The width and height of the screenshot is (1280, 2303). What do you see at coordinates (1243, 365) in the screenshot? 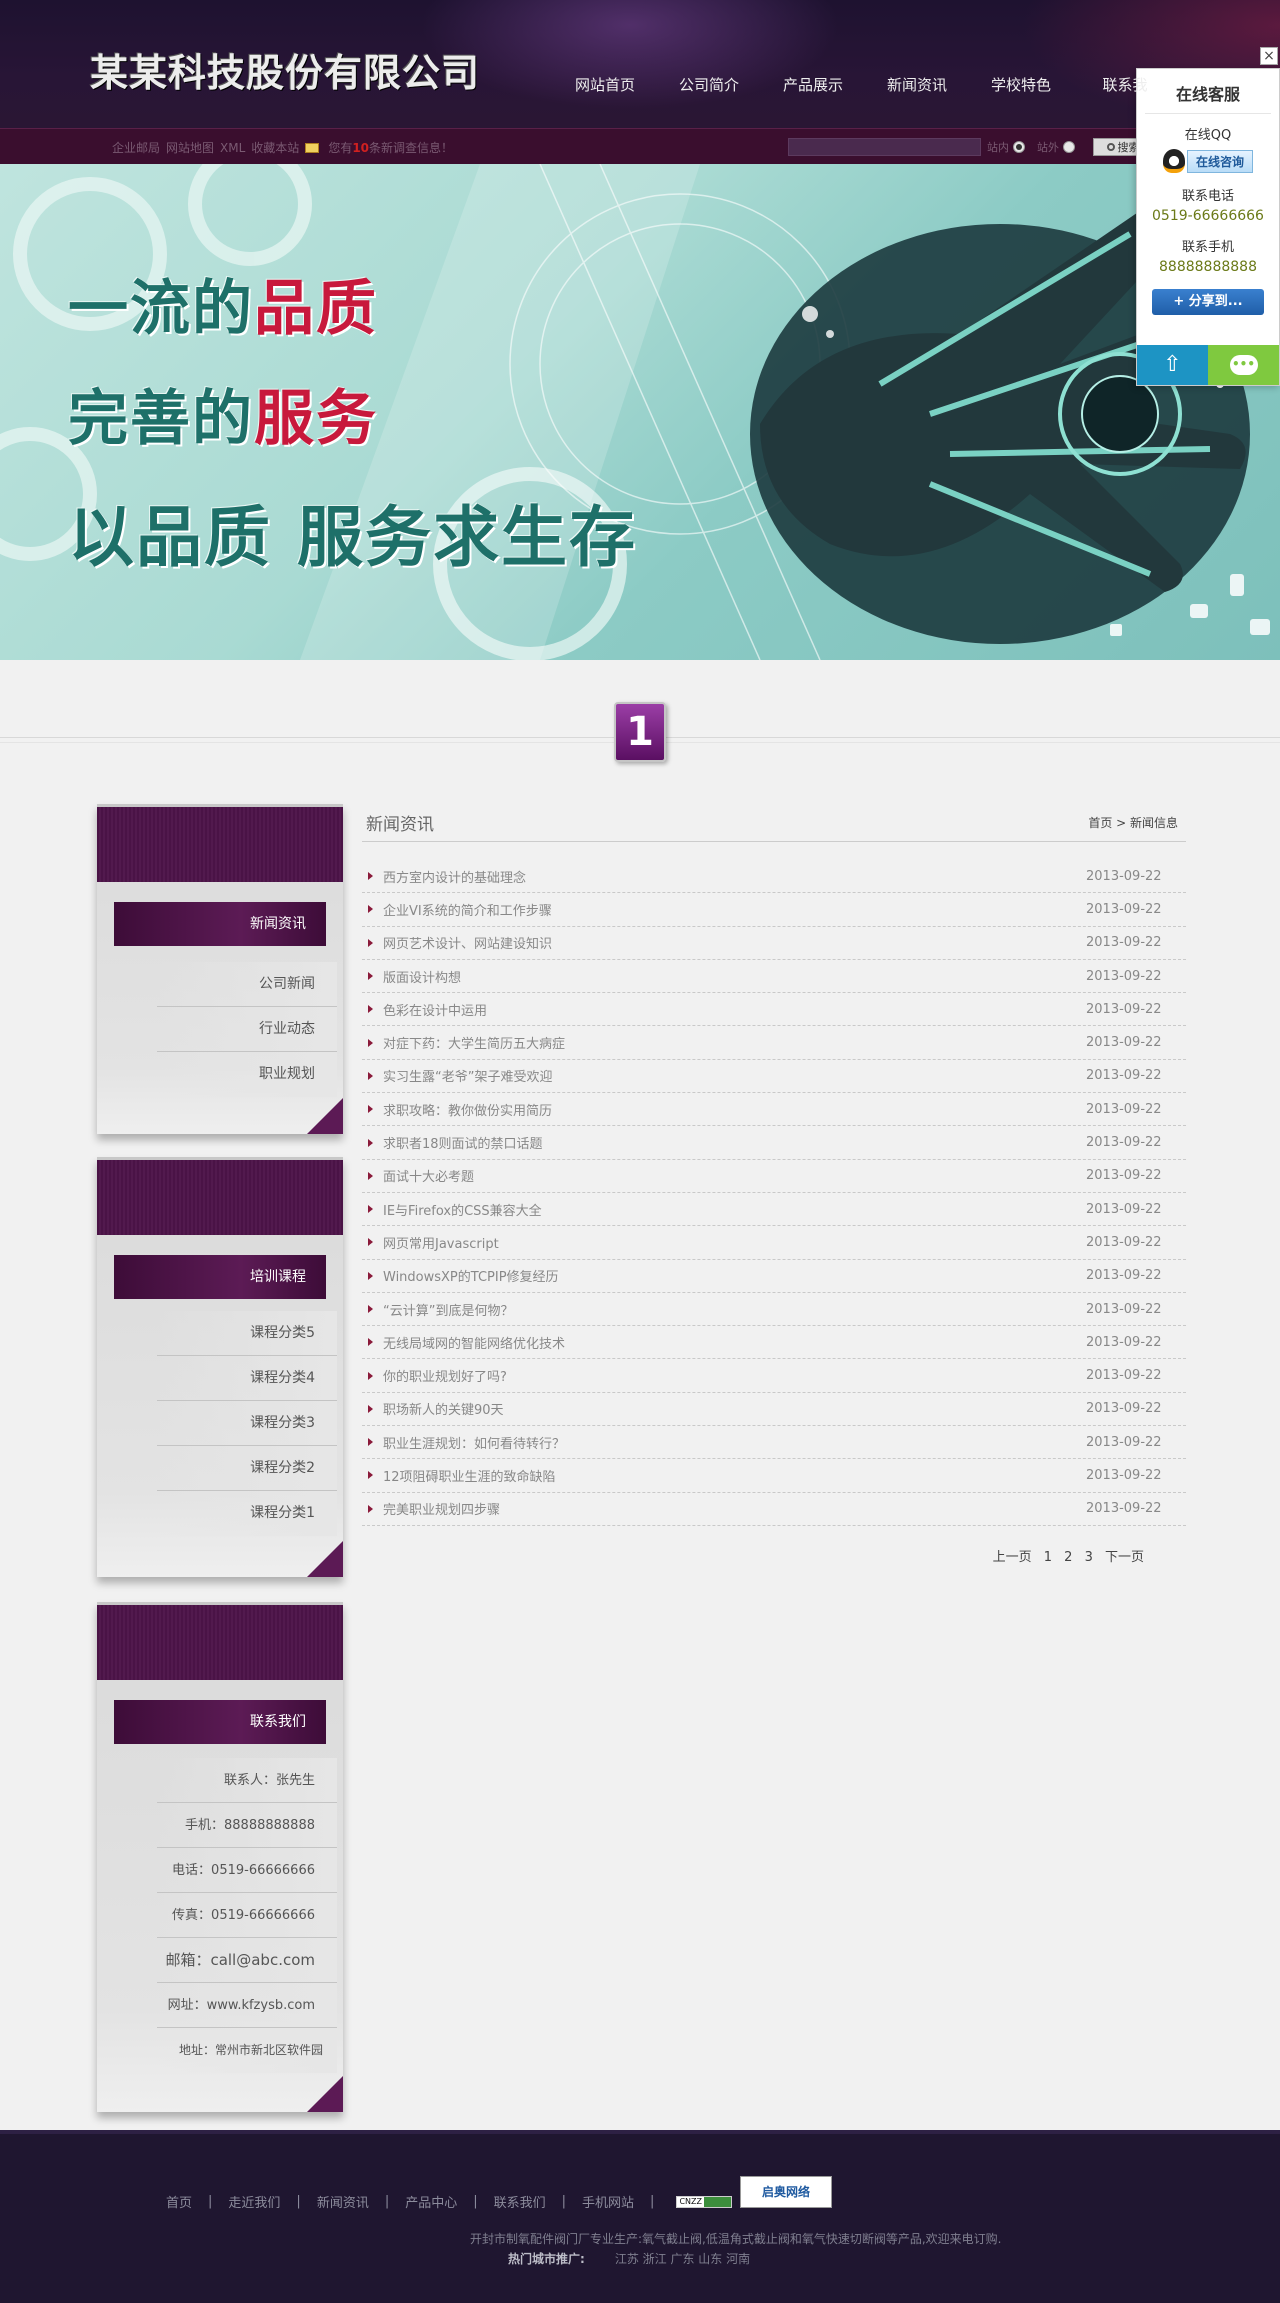
I see `chat-bubble-icon: •••` at bounding box center [1243, 365].